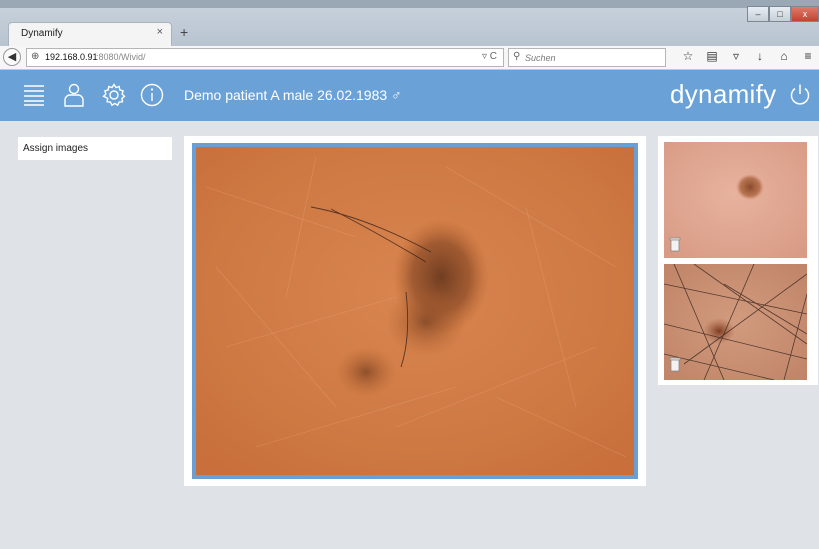 This screenshot has height=549, width=819. What do you see at coordinates (805, 14) in the screenshot?
I see `close-window-button: x` at bounding box center [805, 14].